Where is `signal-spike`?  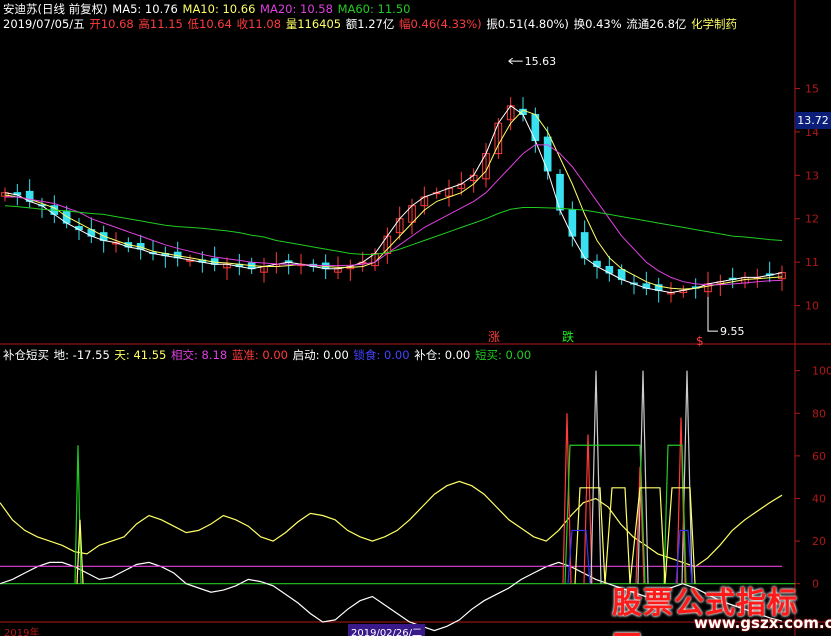
signal-spike is located at coordinates (596, 477).